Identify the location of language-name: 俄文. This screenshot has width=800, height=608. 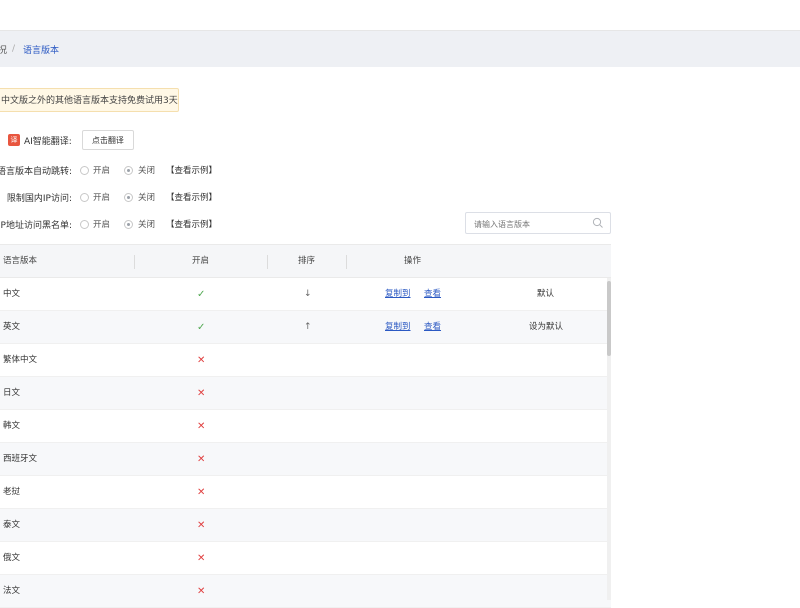
(12, 558).